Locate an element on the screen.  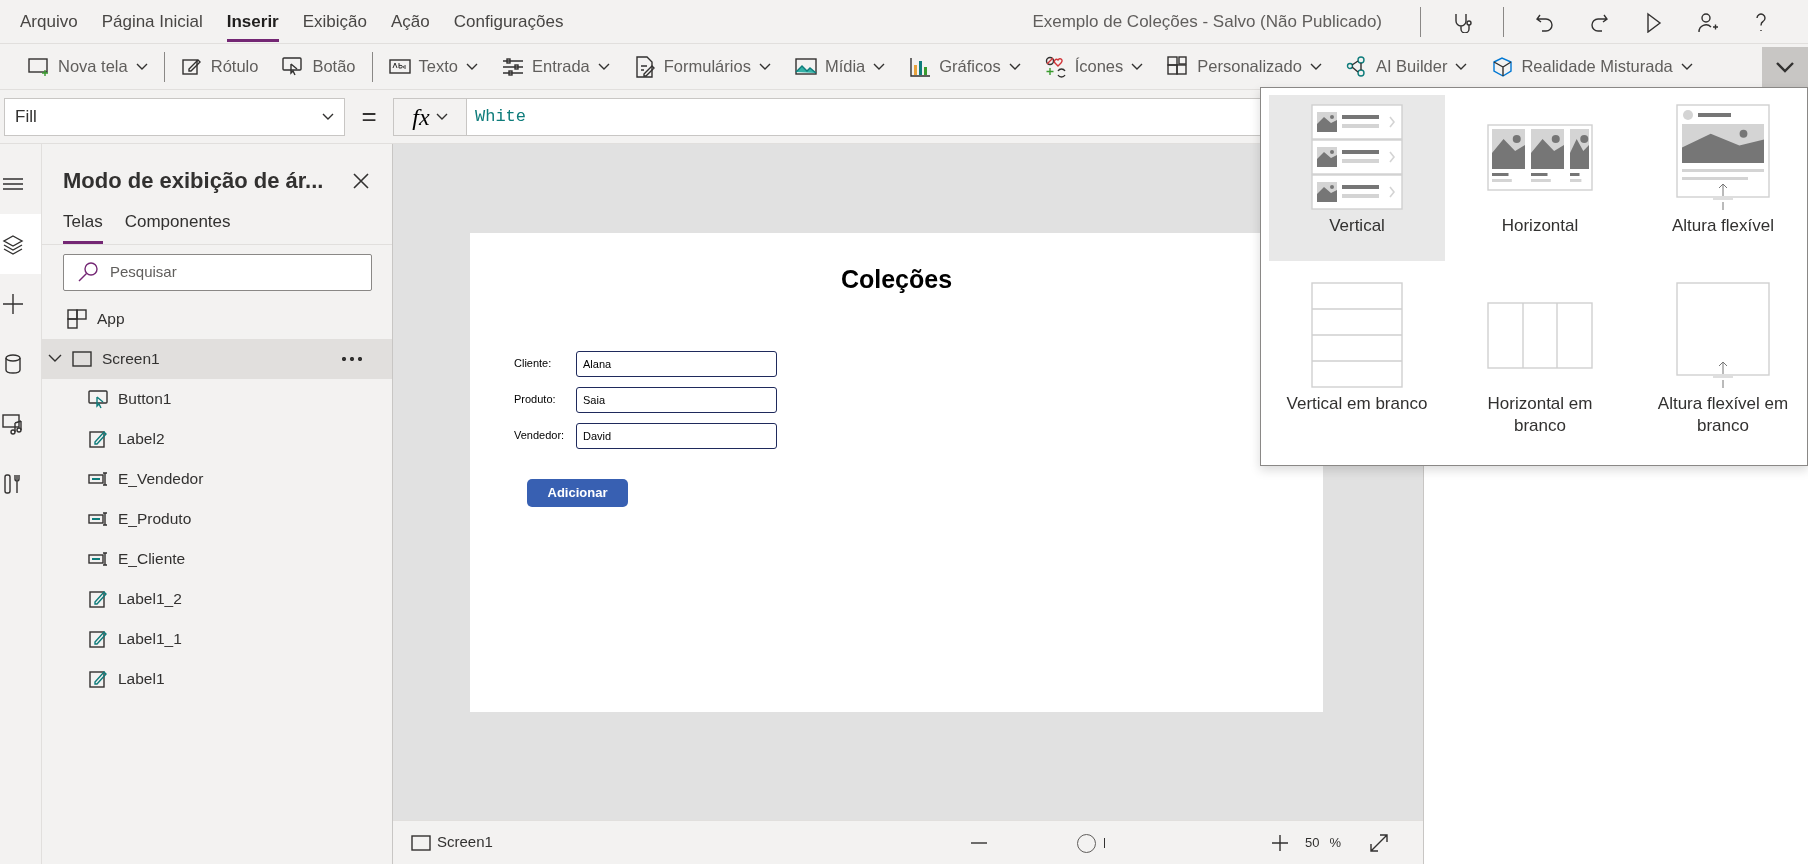
layers-icon is located at coordinates (13, 244).